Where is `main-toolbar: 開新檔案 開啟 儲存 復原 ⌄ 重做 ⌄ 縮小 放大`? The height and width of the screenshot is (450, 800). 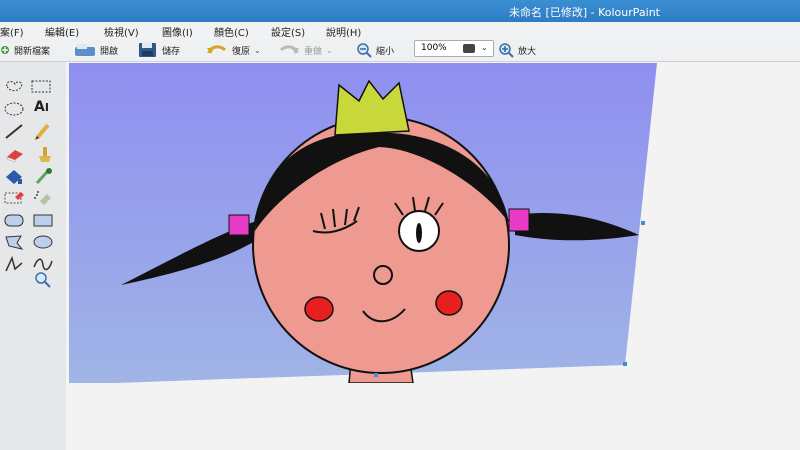 main-toolbar: 開新檔案 開啟 儲存 復原 ⌄ 重做 ⌄ 縮小 放大 is located at coordinates (400, 50).